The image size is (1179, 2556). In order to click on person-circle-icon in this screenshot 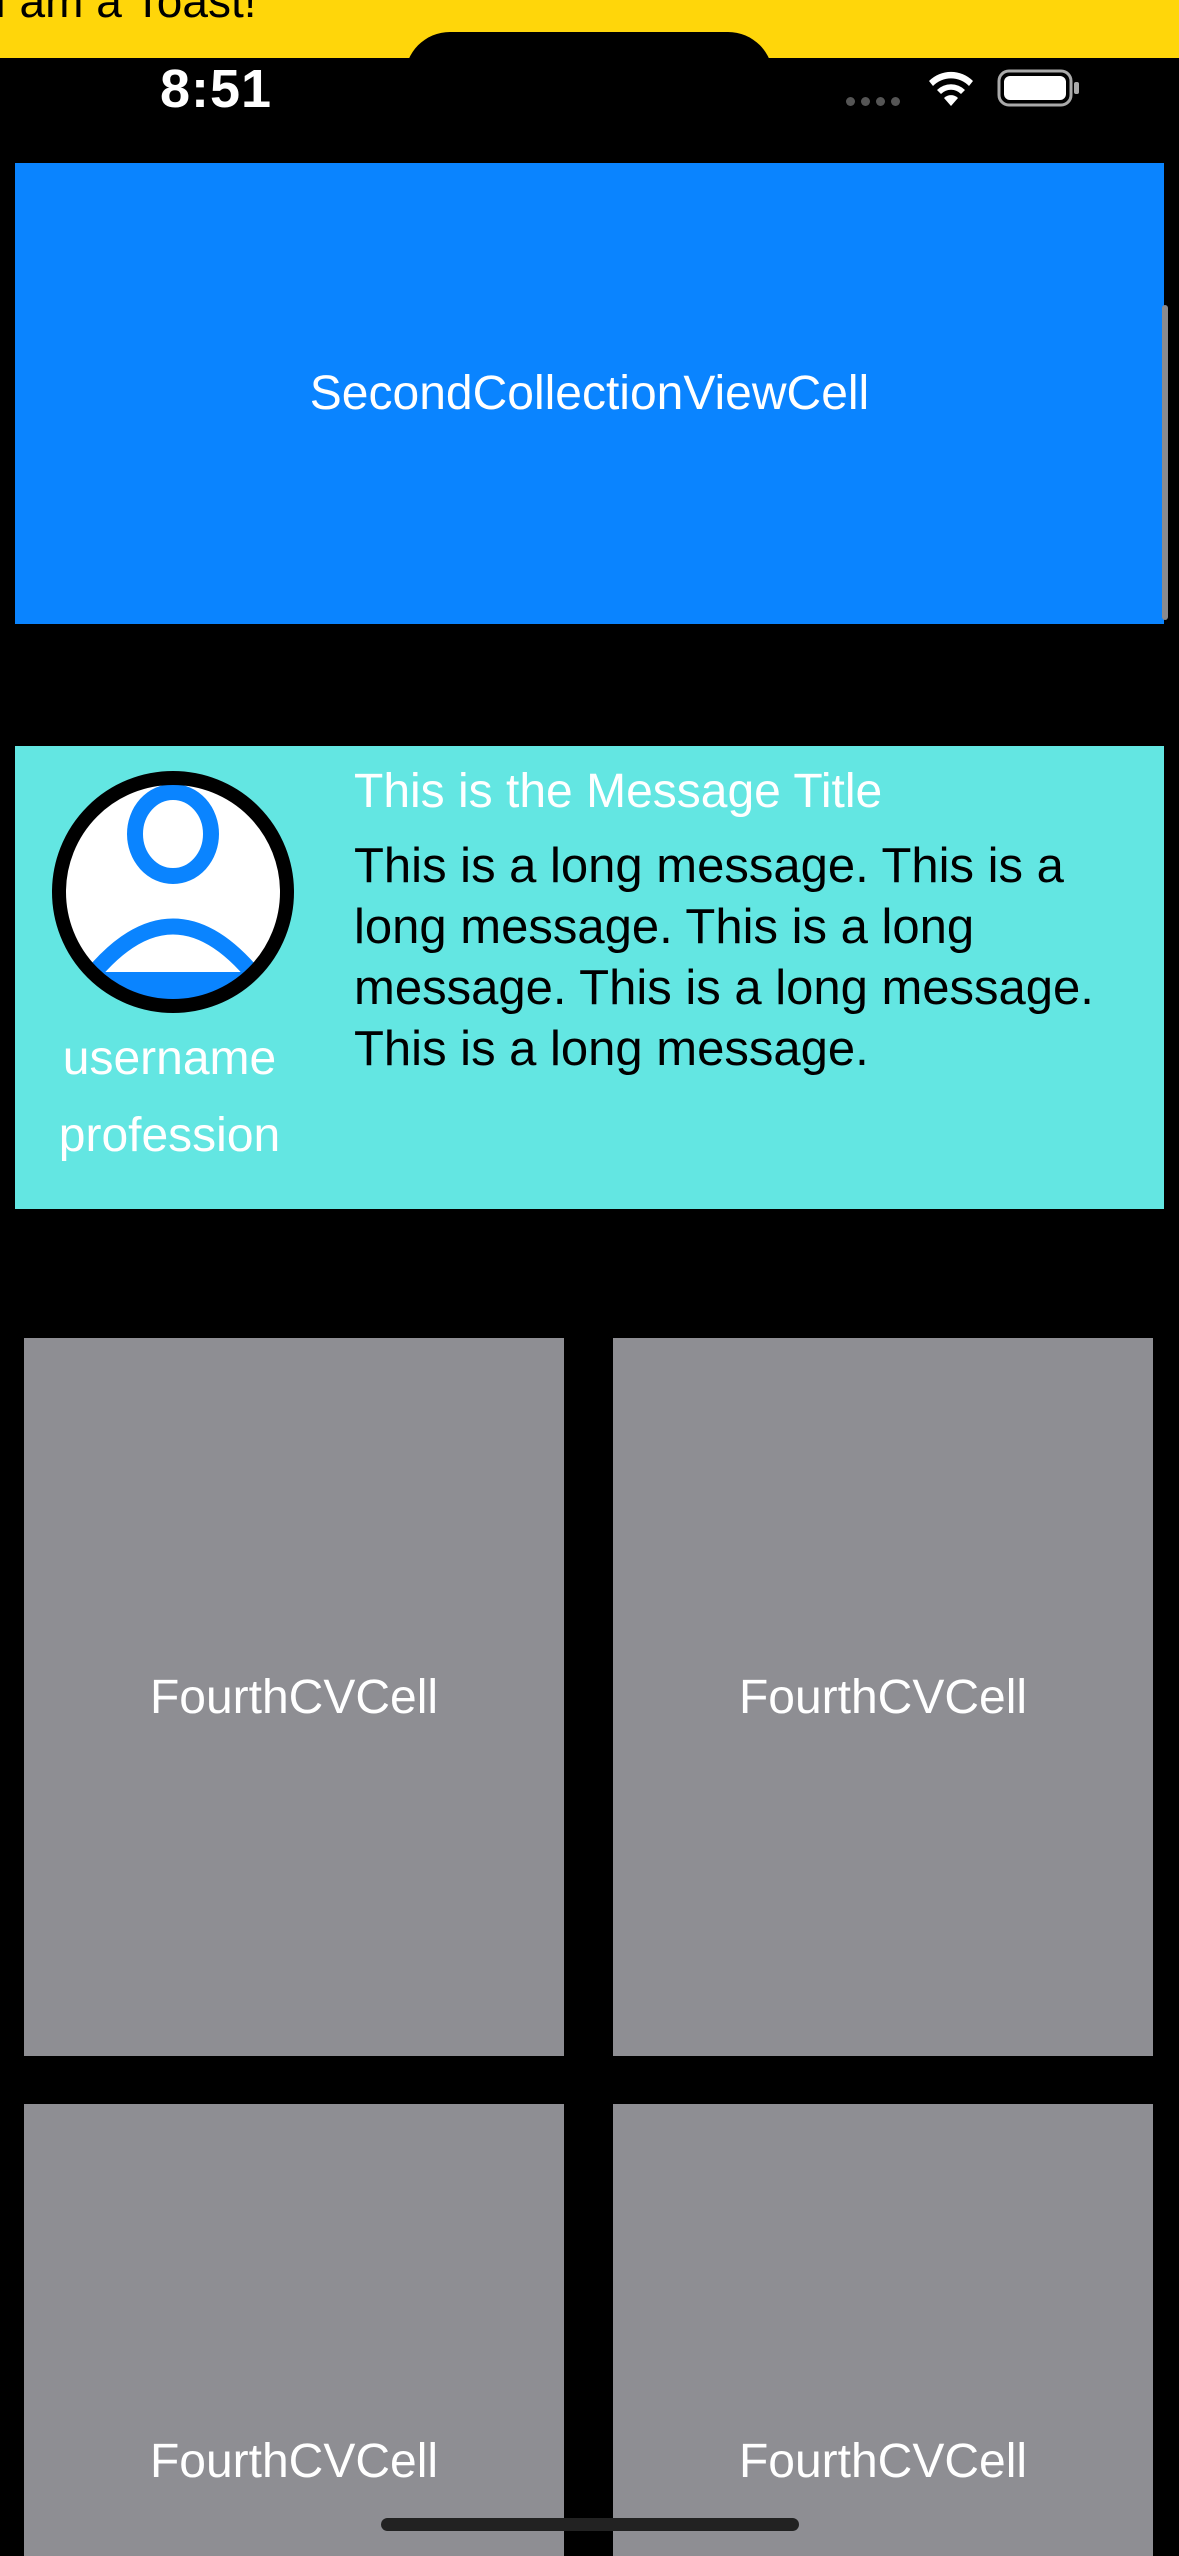, I will do `click(173, 892)`.